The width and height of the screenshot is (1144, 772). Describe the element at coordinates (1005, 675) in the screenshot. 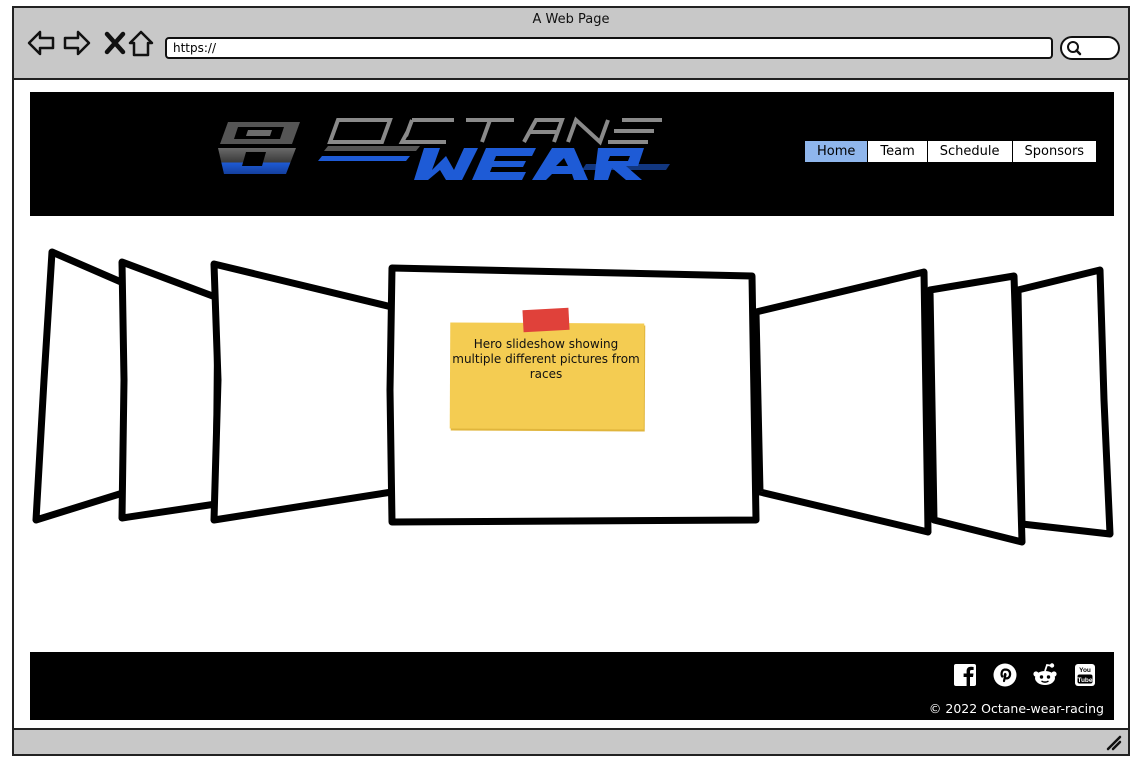

I see `pinterest-icon` at that location.